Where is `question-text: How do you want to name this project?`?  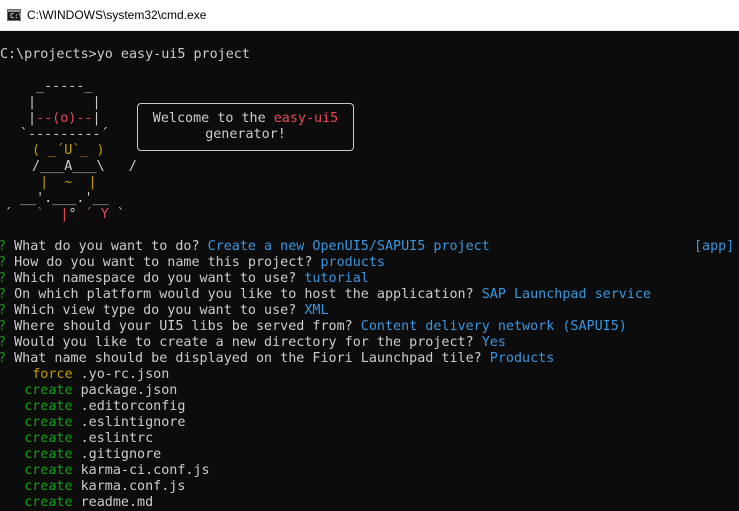
question-text: How do you want to name this project? is located at coordinates (163, 262).